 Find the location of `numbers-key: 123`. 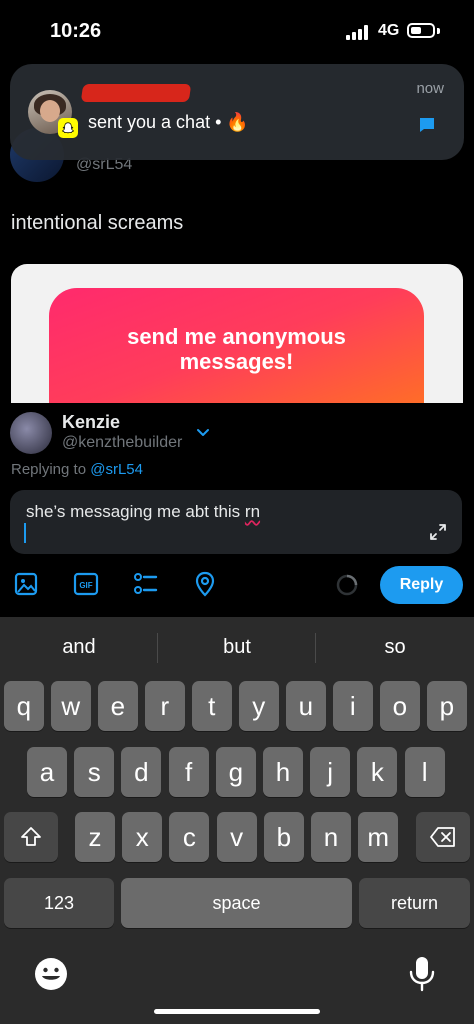

numbers-key: 123 is located at coordinates (59, 903).